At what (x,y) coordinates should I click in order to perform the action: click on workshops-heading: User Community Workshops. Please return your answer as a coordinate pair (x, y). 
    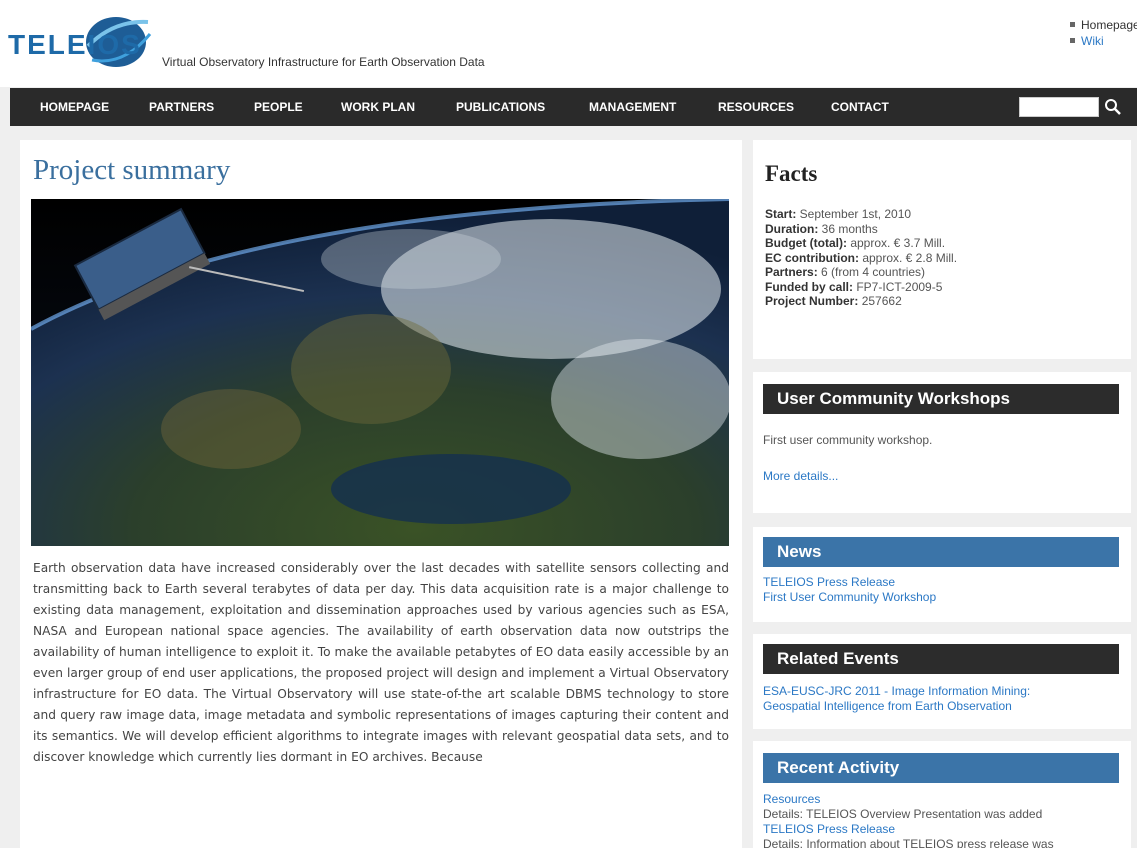
    Looking at the image, I should click on (941, 399).